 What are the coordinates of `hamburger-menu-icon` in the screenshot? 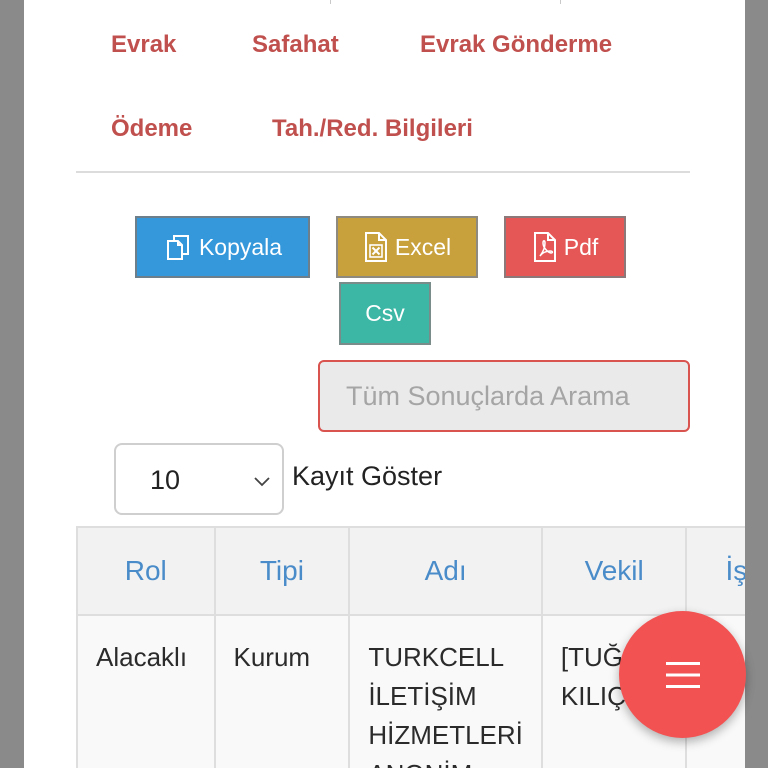 It's located at (682, 674).